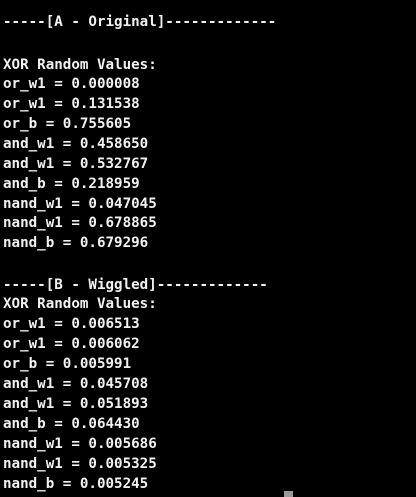  I want to click on section-a-line: nand_w1 = 0.678865, so click(80, 223).